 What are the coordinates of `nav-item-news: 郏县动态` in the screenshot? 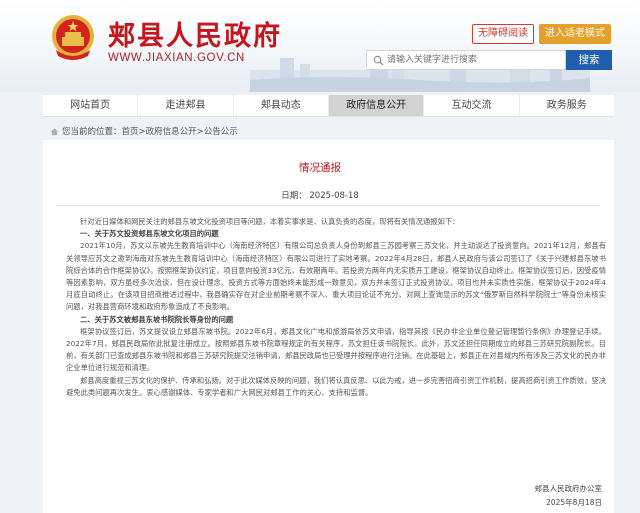 It's located at (281, 105).